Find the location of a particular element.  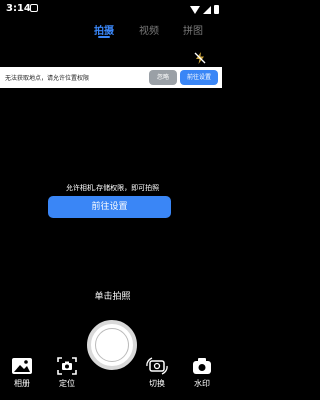

tab-photo: 拍摄 is located at coordinates (104, 29).